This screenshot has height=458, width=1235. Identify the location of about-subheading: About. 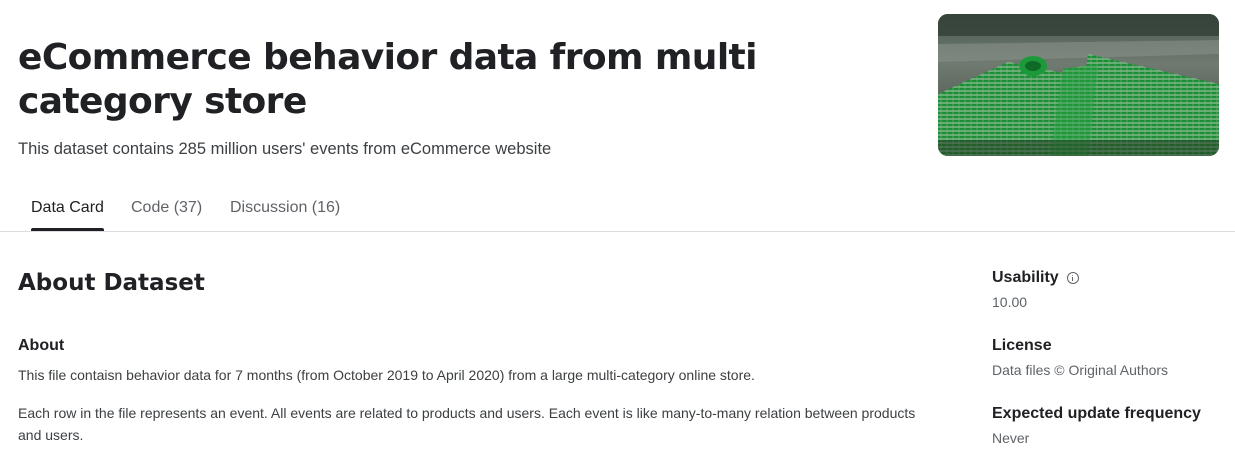
(41, 345).